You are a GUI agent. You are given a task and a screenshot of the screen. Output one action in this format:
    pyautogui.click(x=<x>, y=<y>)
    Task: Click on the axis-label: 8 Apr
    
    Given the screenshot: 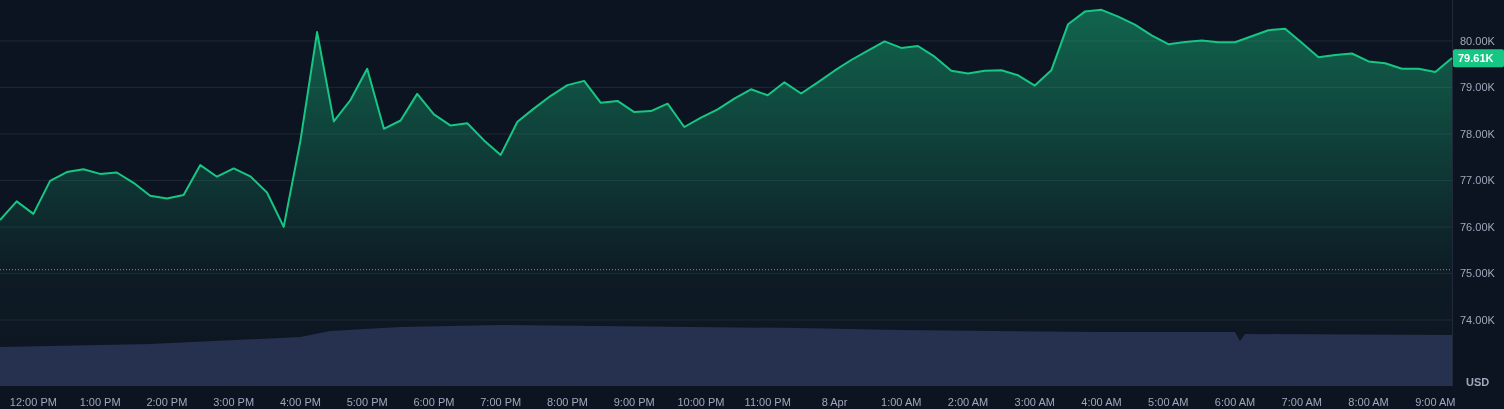 What is the action you would take?
    pyautogui.click(x=834, y=402)
    